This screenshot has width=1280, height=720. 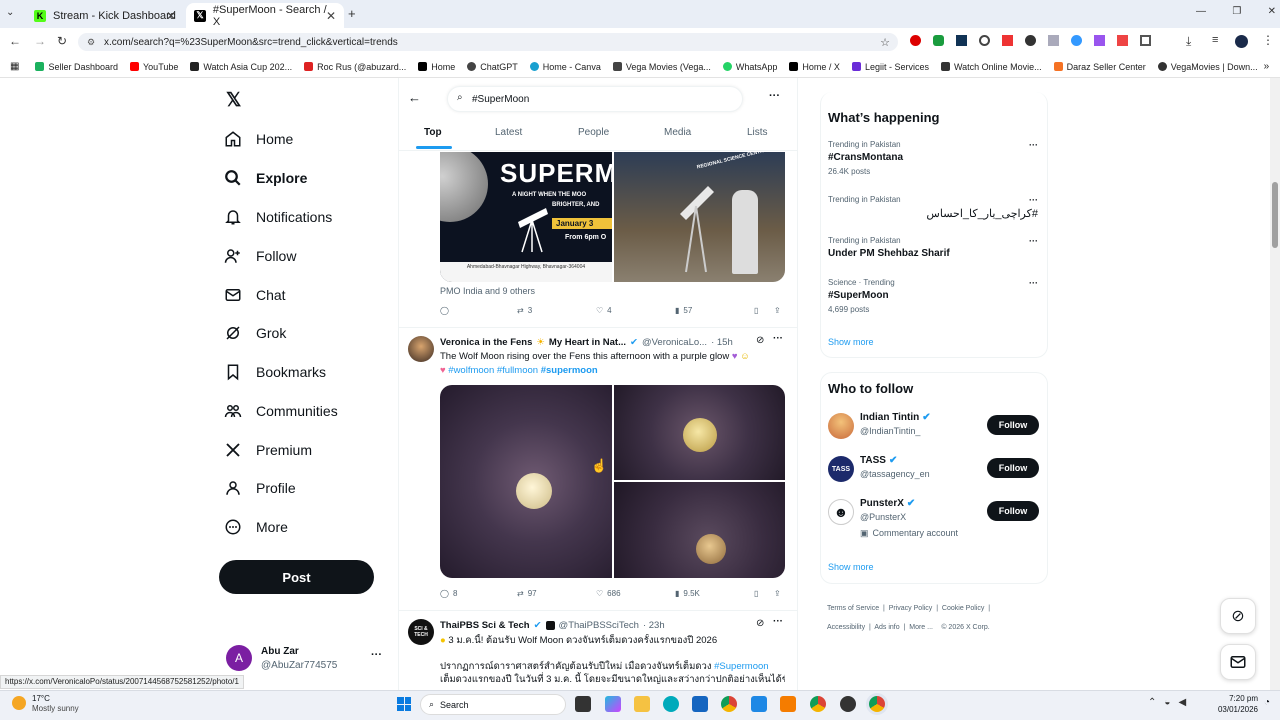 What do you see at coordinates (677, 132) in the screenshot?
I see `tab-media: Media` at bounding box center [677, 132].